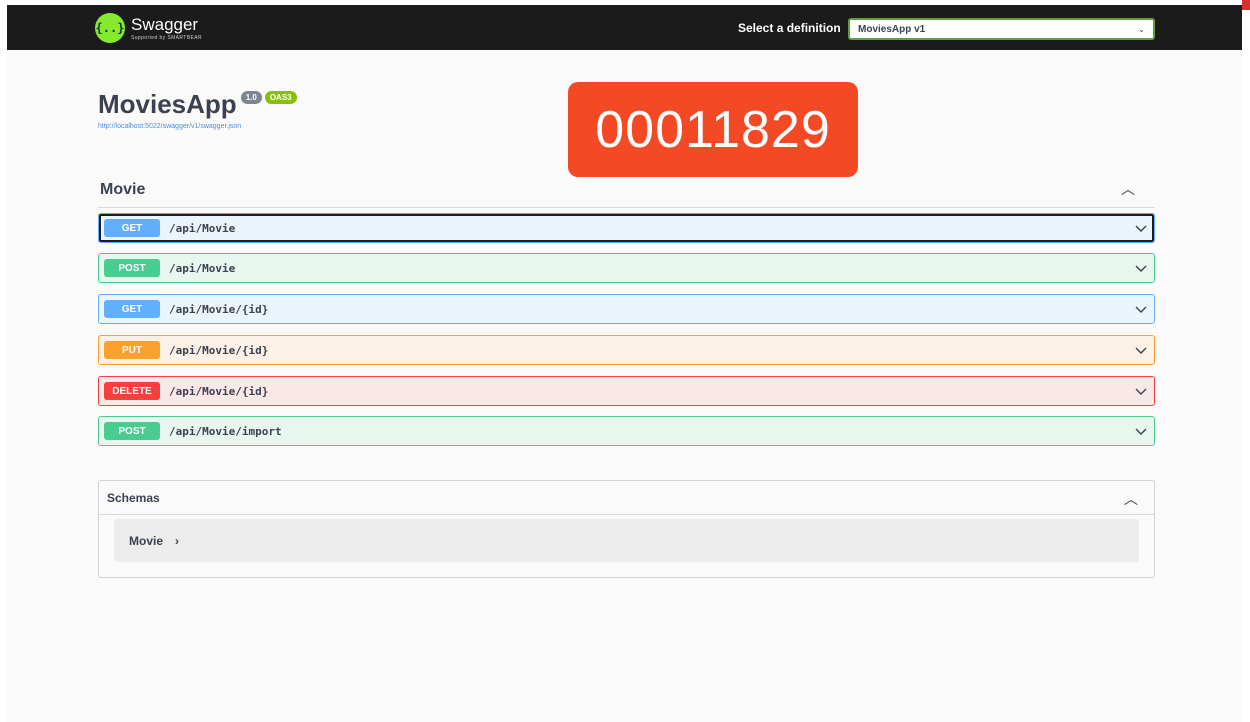 The height and width of the screenshot is (722, 1250). Describe the element at coordinates (713, 129) in the screenshot. I see `id-stamp-overlay: 00011829` at that location.